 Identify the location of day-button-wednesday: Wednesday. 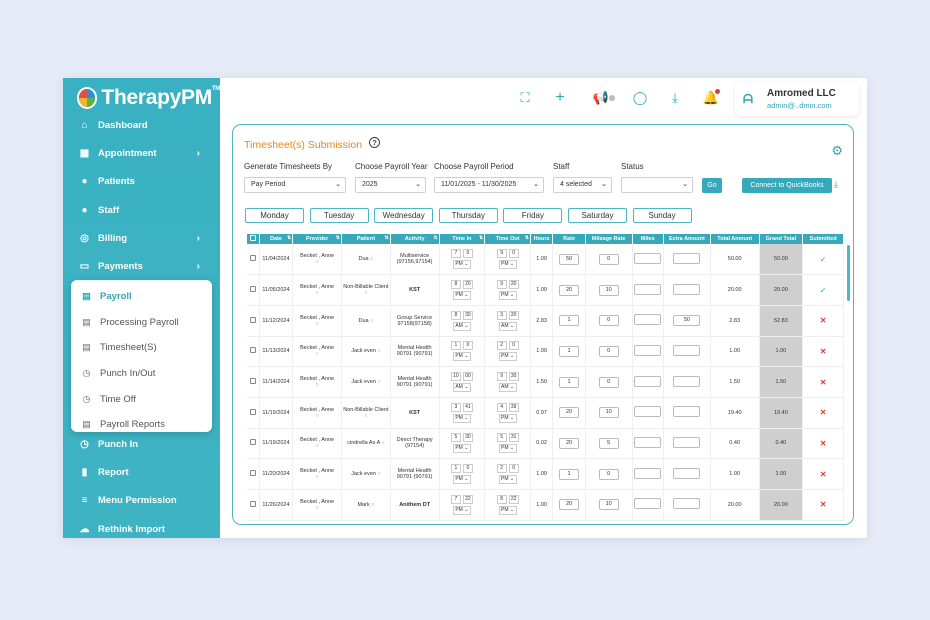
(404, 215).